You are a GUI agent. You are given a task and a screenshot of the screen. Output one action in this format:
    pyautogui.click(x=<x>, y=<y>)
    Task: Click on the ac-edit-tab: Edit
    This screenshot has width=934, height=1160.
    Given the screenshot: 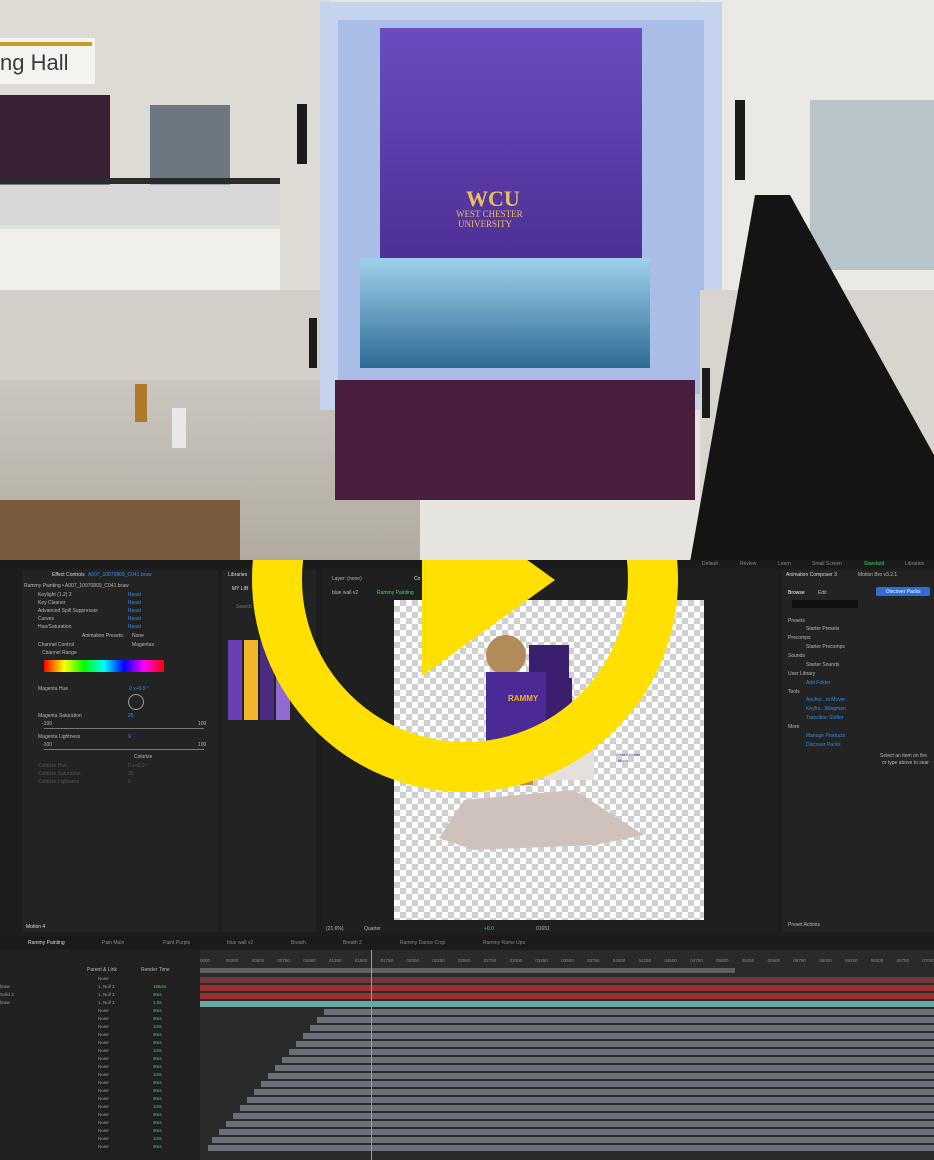 What is the action you would take?
    pyautogui.click(x=822, y=593)
    